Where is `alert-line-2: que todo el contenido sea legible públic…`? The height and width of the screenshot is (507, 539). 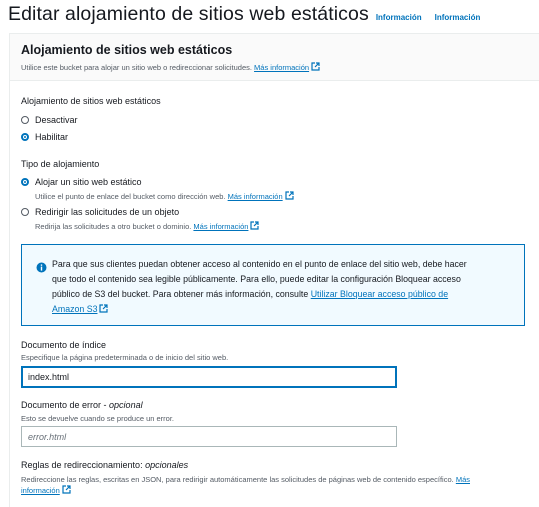
alert-line-2: que todo el contenido sea legible públic… is located at coordinates (256, 279).